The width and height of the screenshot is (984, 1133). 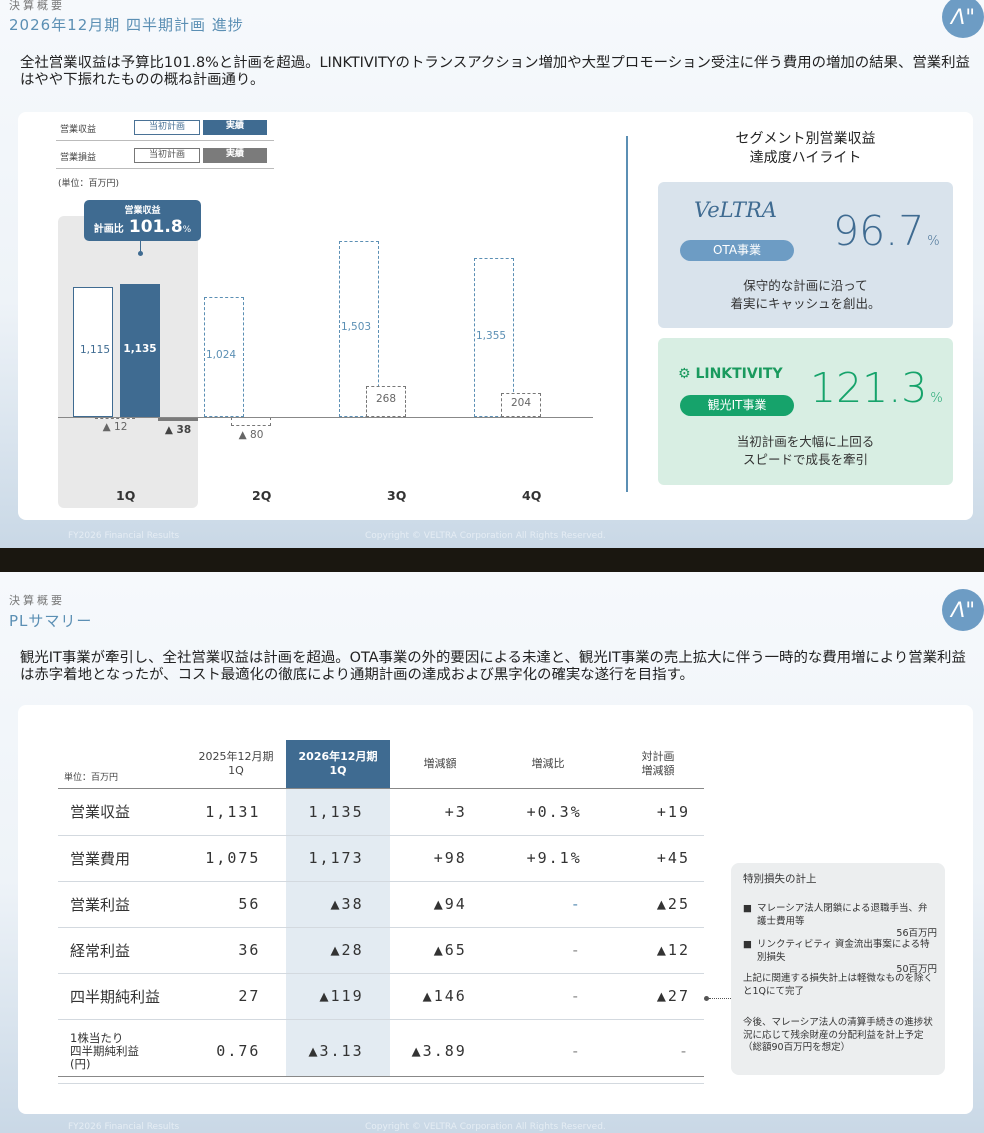 What do you see at coordinates (780, 879) in the screenshot?
I see `note-title: 特別損失の計上` at bounding box center [780, 879].